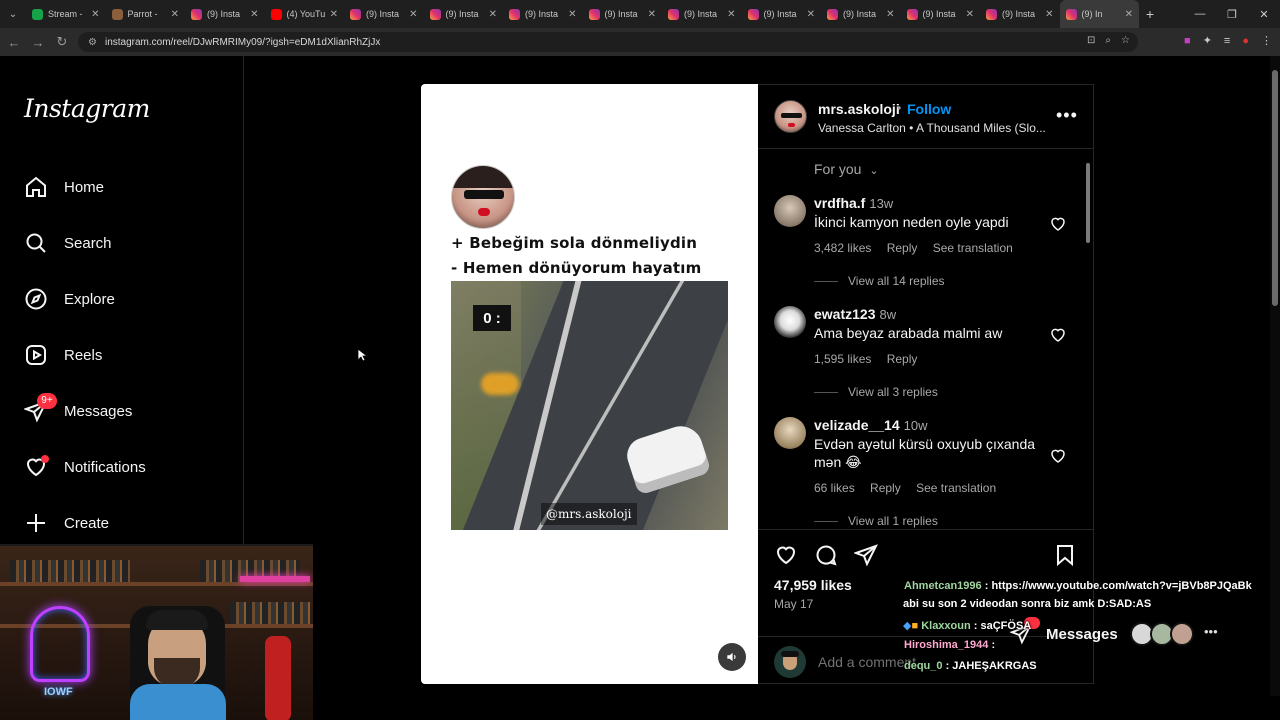 Image resolution: width=1280 pixels, height=720 pixels. I want to click on tab-title: (9) Insta, so click(860, 14).